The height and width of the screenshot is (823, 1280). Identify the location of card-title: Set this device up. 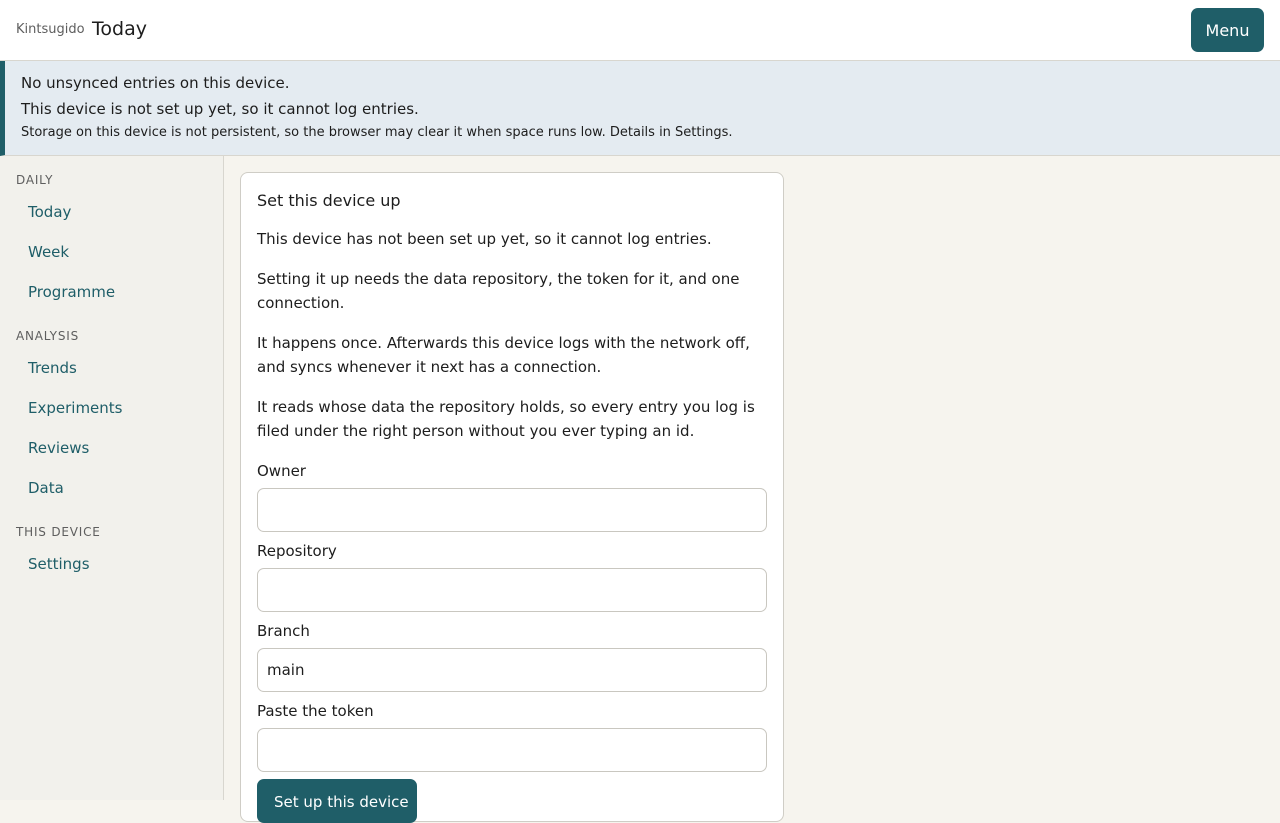
(329, 200).